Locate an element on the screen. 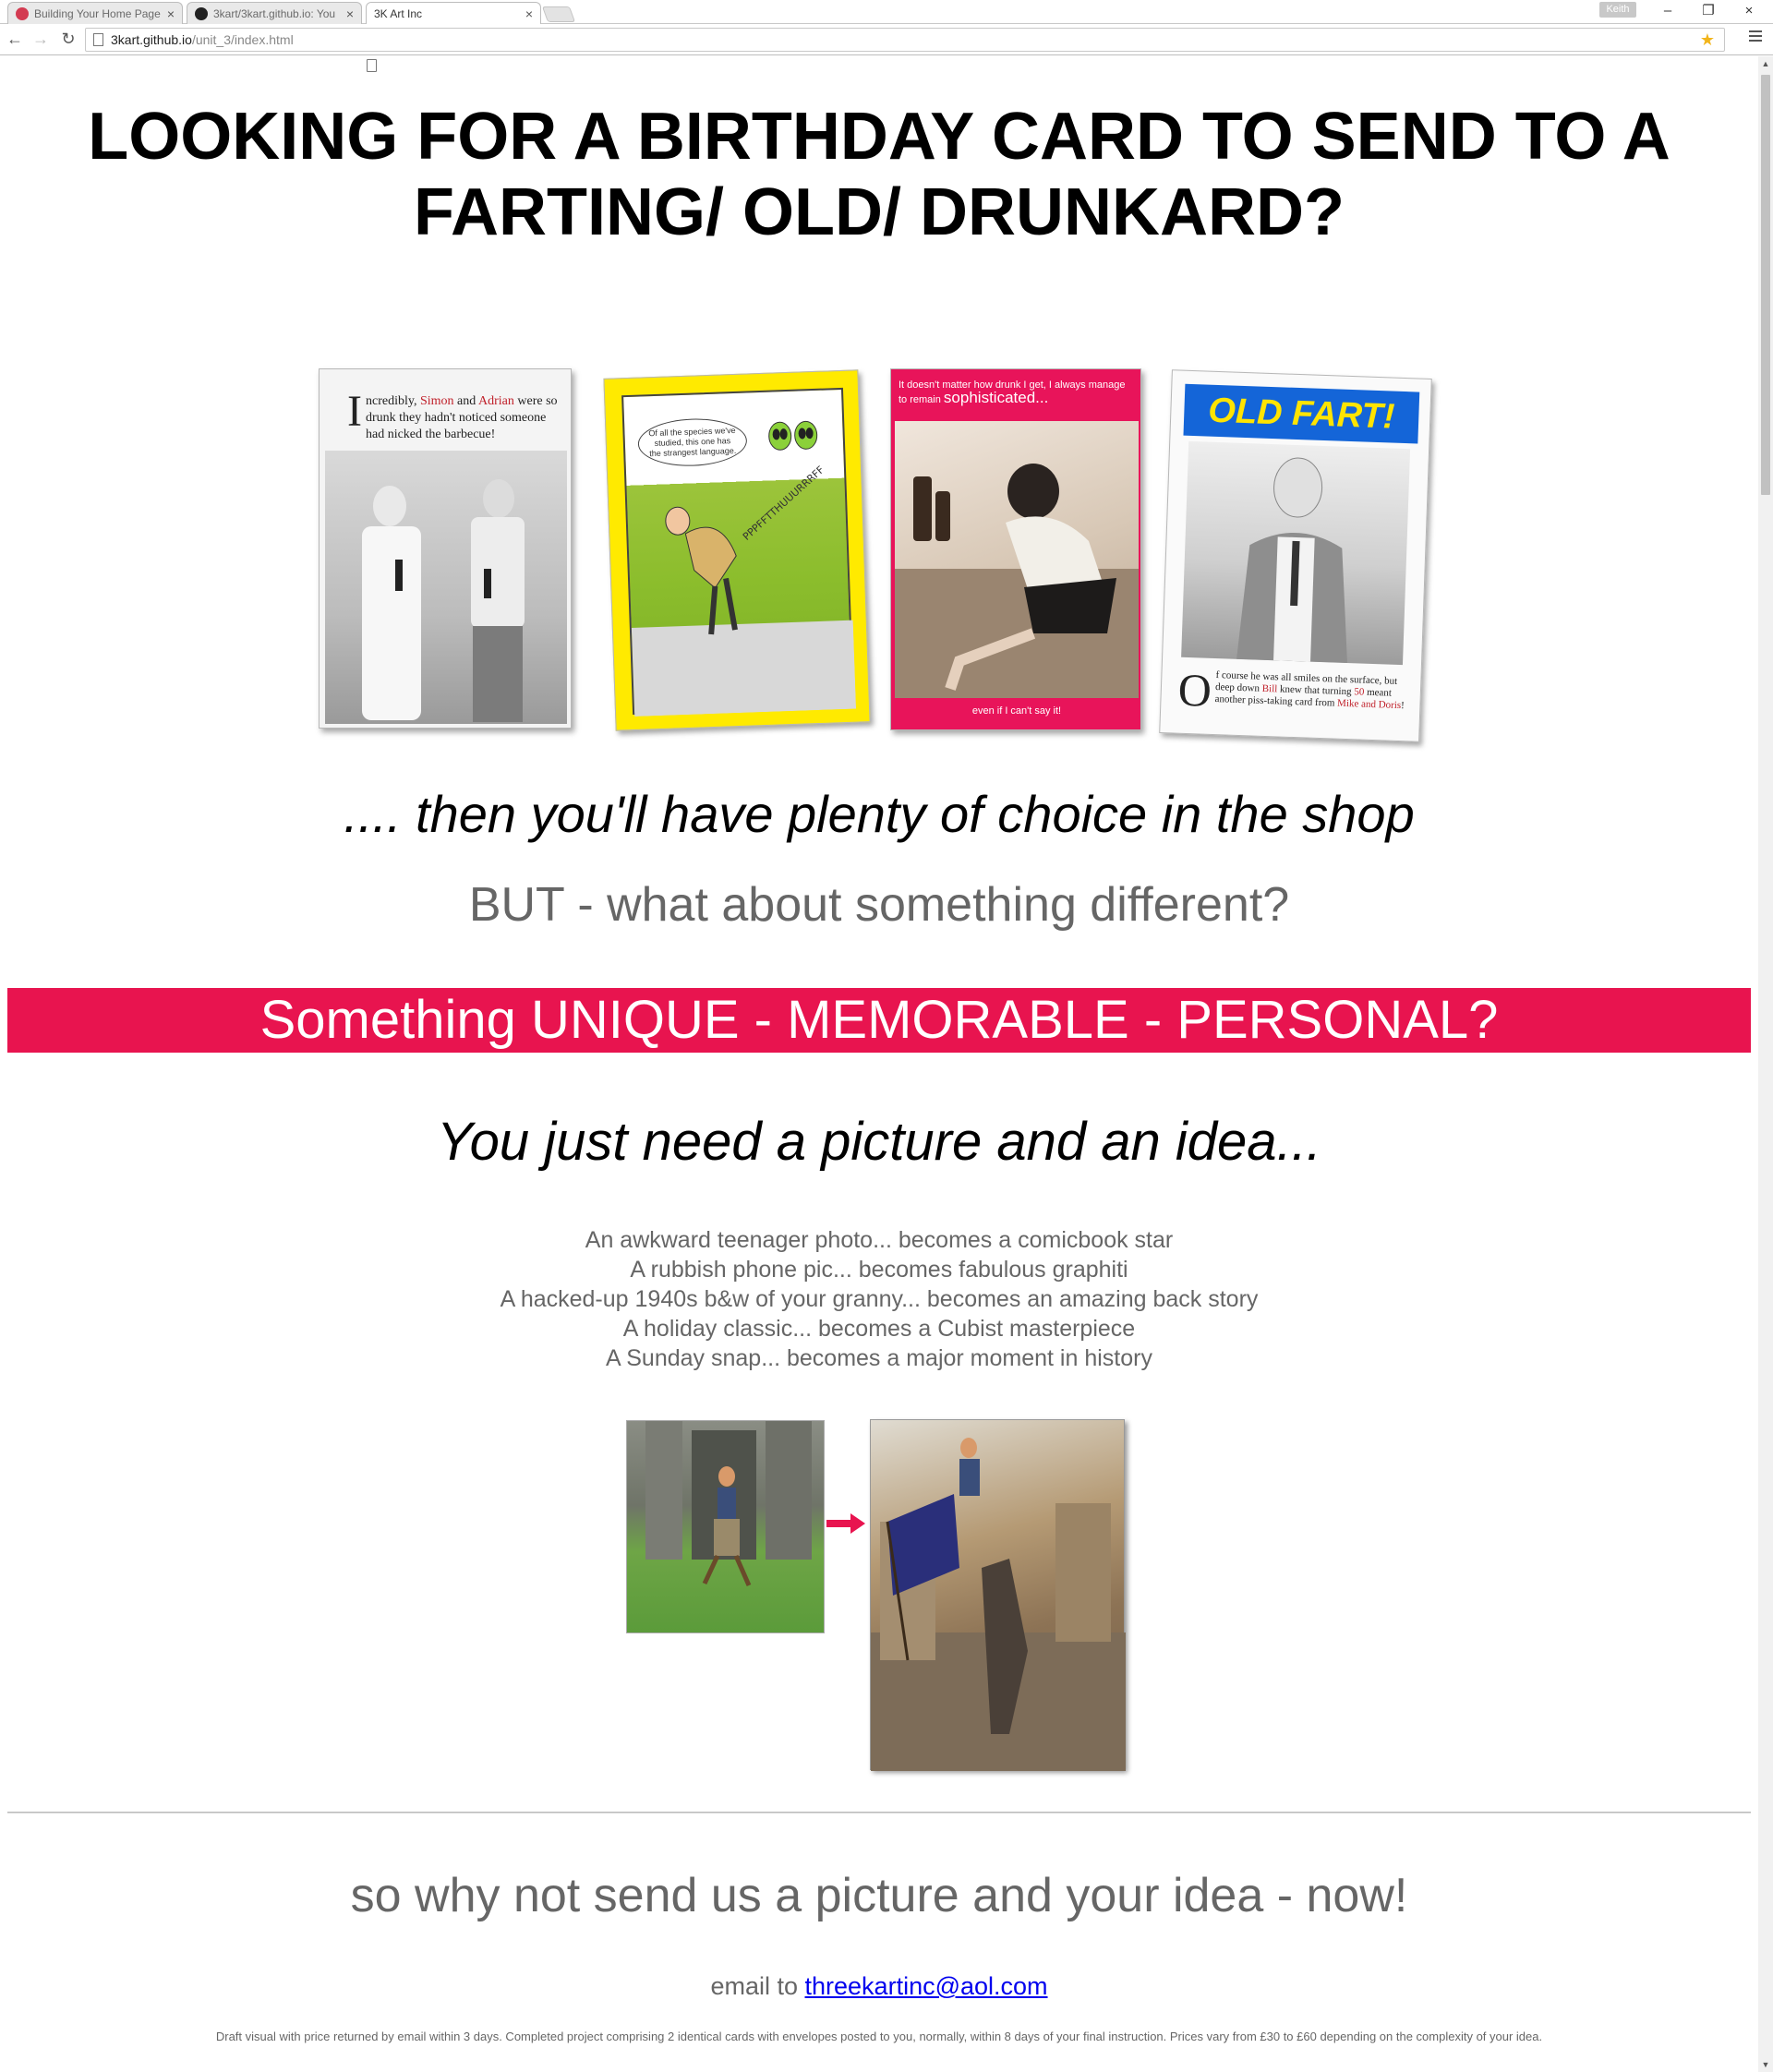  caption-text: ncredibly, is located at coordinates (392, 401).